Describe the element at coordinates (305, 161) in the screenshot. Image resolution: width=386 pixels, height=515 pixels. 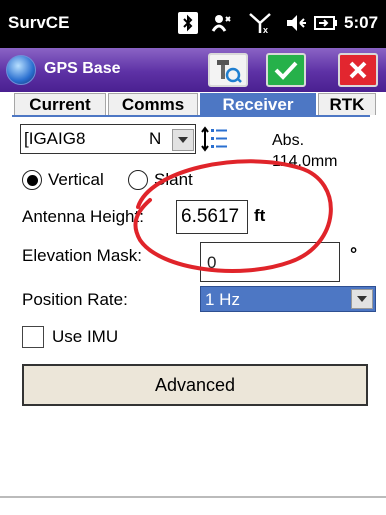
I see `abs-value: 114.0mm` at that location.